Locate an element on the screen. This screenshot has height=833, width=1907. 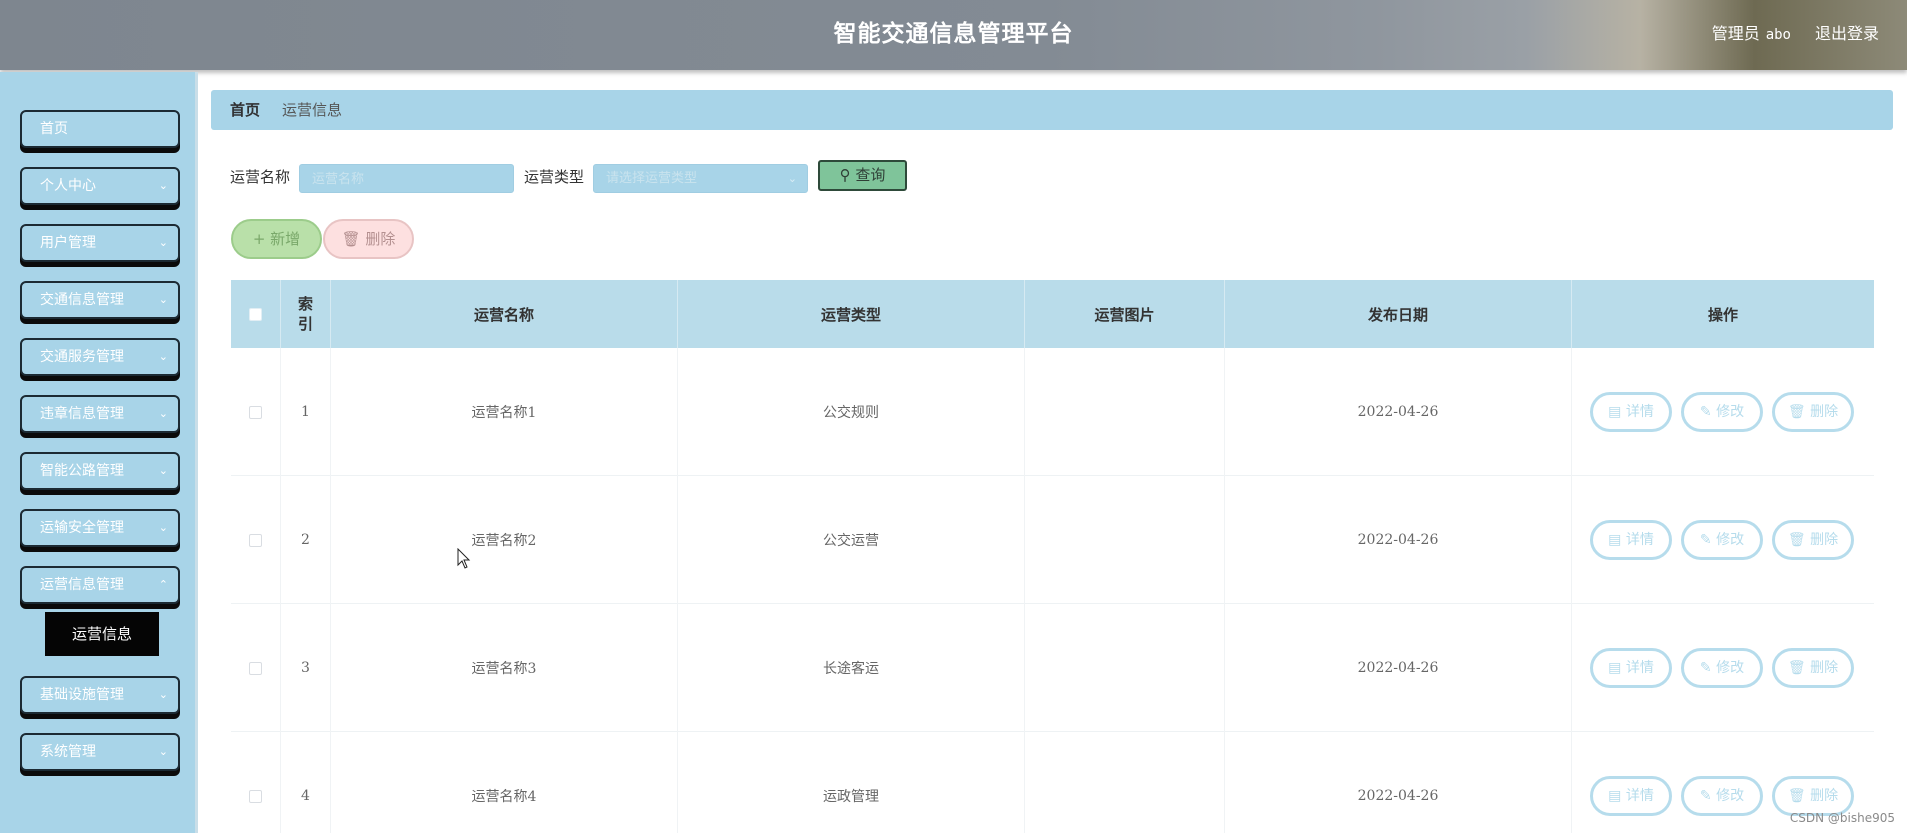
row-name: 运营名称1 is located at coordinates (504, 412).